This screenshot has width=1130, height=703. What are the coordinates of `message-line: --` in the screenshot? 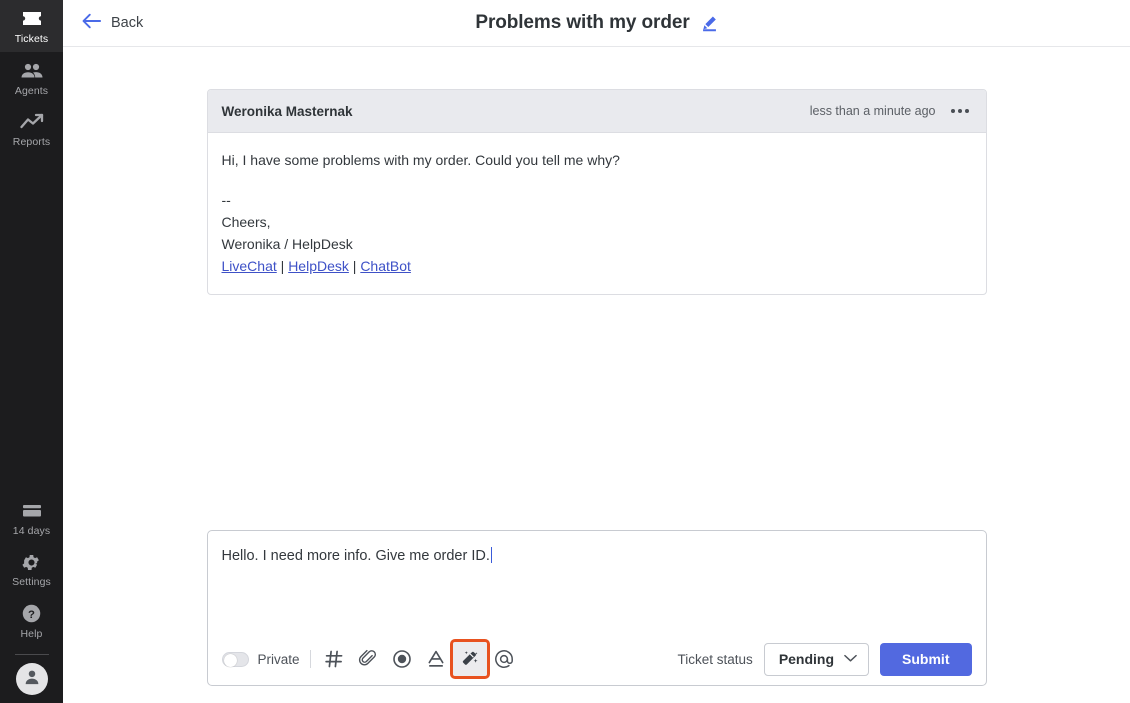 It's located at (226, 200).